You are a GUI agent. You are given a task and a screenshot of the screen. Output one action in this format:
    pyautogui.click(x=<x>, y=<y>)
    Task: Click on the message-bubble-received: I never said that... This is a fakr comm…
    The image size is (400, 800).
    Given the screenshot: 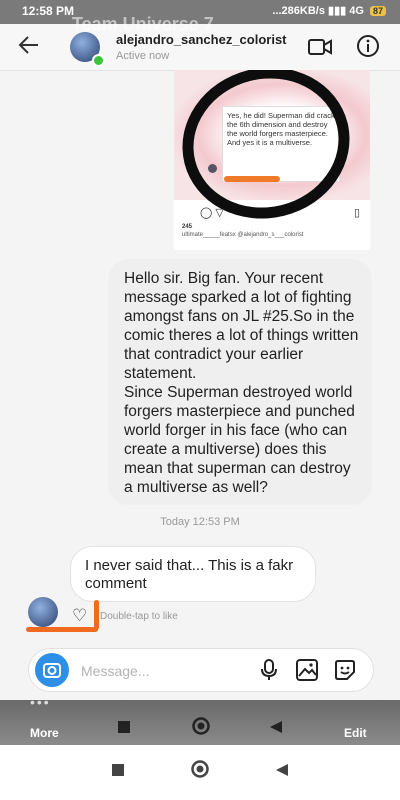 What is the action you would take?
    pyautogui.click(x=193, y=574)
    